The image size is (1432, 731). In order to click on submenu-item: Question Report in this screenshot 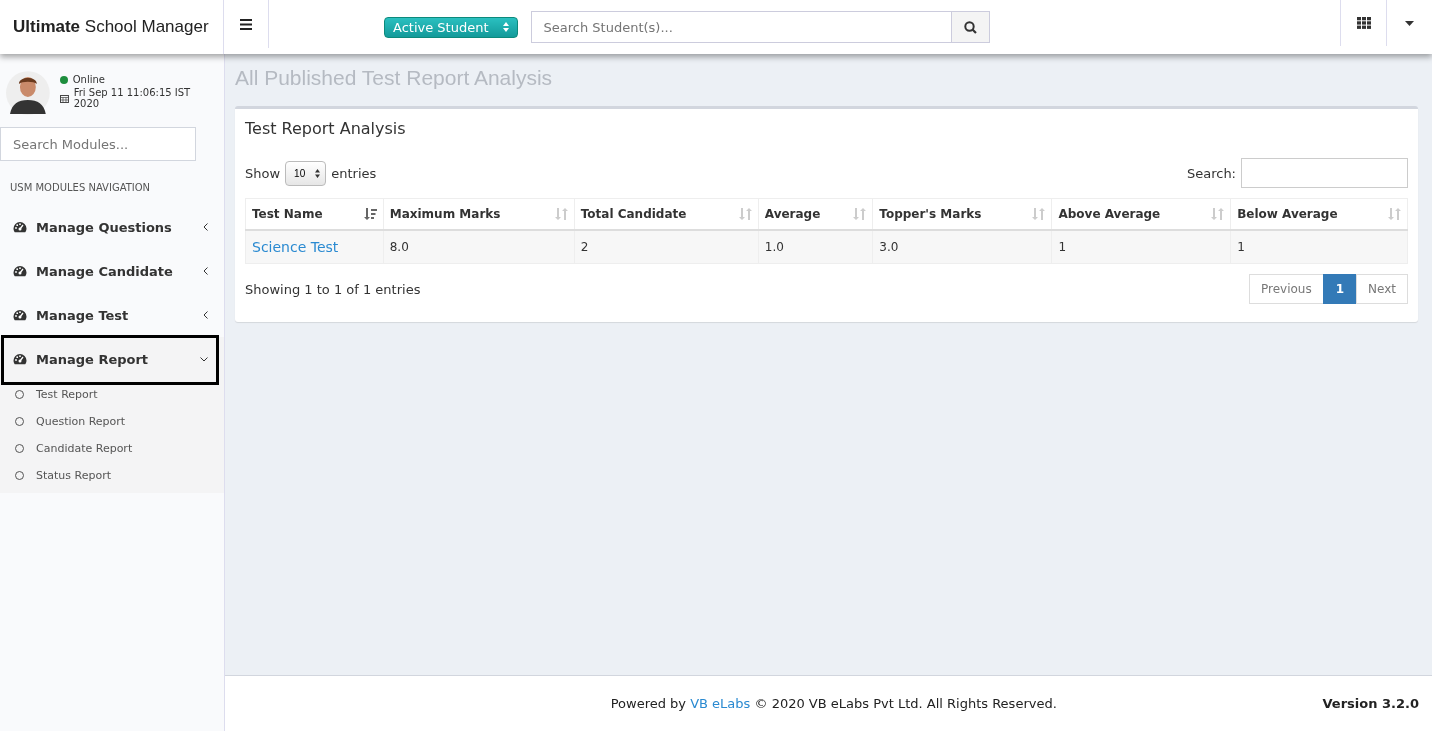, I will do `click(66, 421)`.